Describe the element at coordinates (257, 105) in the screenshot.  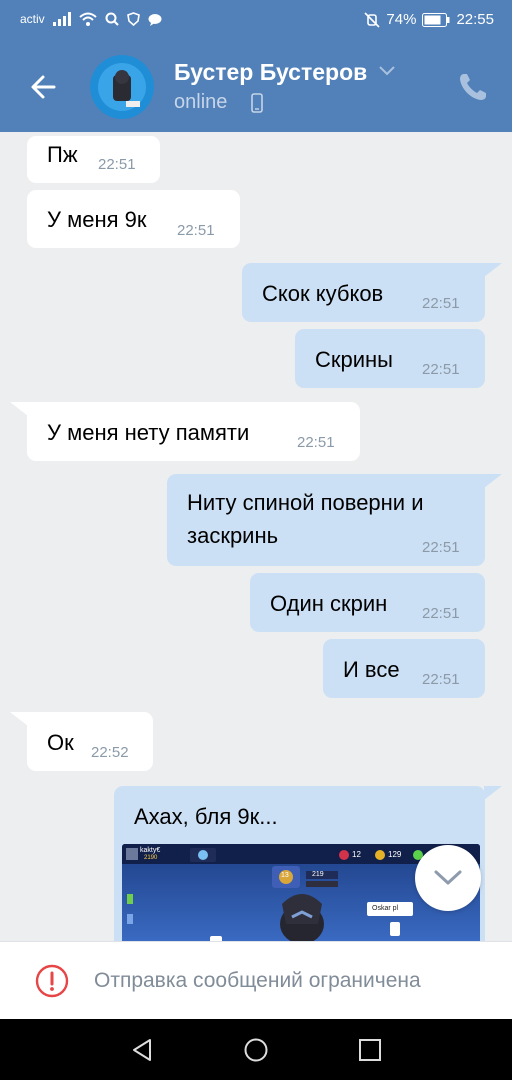
I see `mobile-phone-icon` at that location.